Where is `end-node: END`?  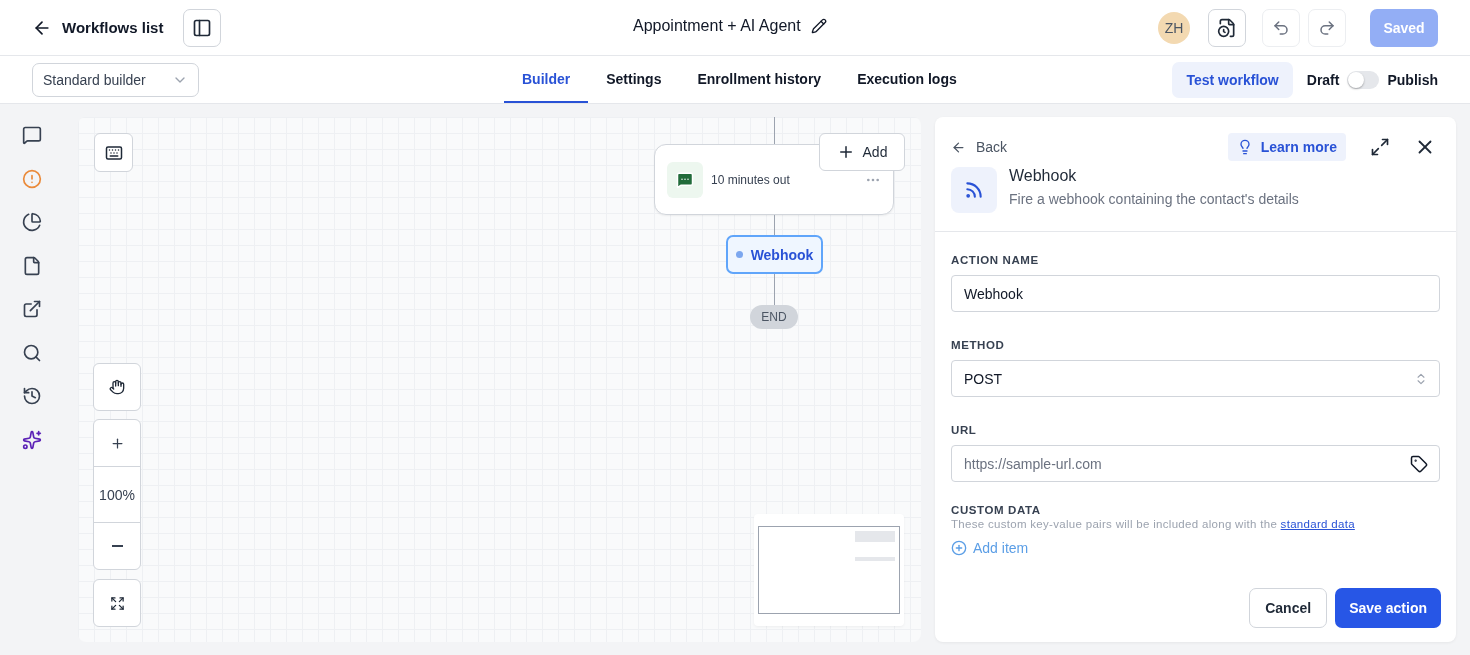
end-node: END is located at coordinates (774, 317).